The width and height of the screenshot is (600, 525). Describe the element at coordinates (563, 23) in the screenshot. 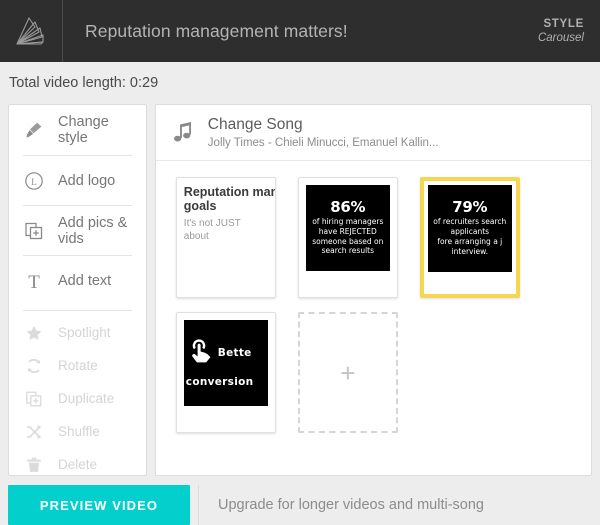

I see `style-label: STYLE` at that location.